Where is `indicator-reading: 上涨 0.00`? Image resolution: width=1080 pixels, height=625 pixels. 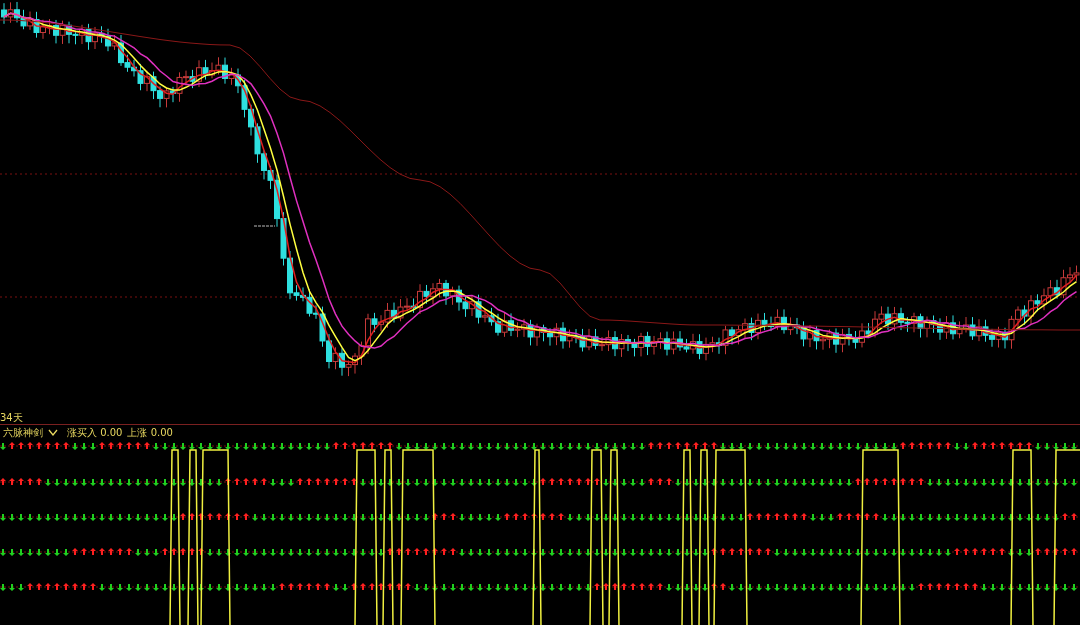
indicator-reading: 上涨 0.00 is located at coordinates (150, 432).